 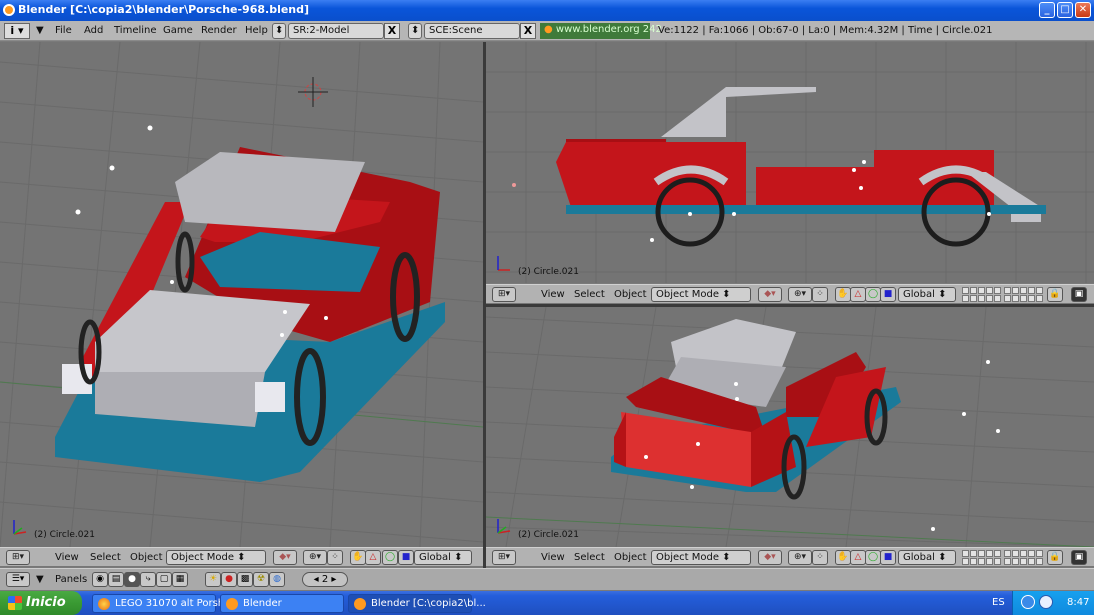 What do you see at coordinates (1065, 10) in the screenshot?
I see `maximize-button: □` at bounding box center [1065, 10].